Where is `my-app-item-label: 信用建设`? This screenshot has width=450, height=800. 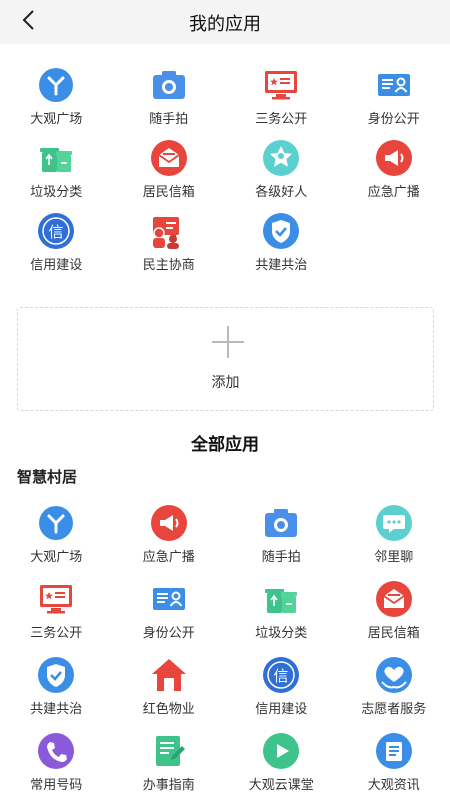 my-app-item-label: 信用建设 is located at coordinates (56, 265).